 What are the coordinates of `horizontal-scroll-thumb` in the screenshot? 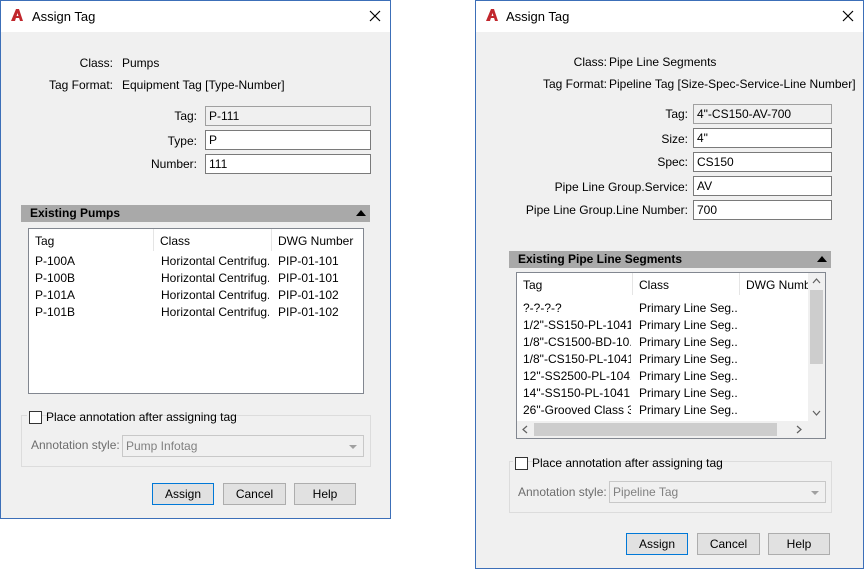 It's located at (655, 429).